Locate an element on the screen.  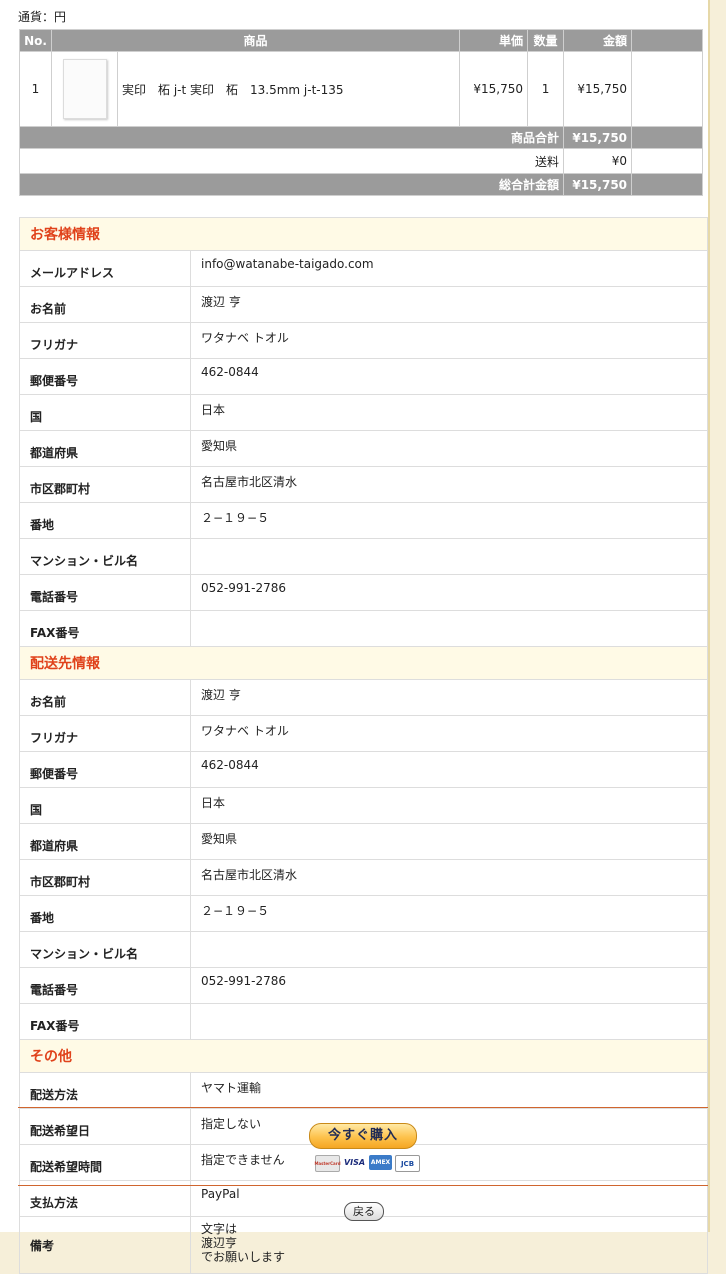
shipping-field-row: フリガナ ワタナベ トオル is located at coordinates (363, 733).